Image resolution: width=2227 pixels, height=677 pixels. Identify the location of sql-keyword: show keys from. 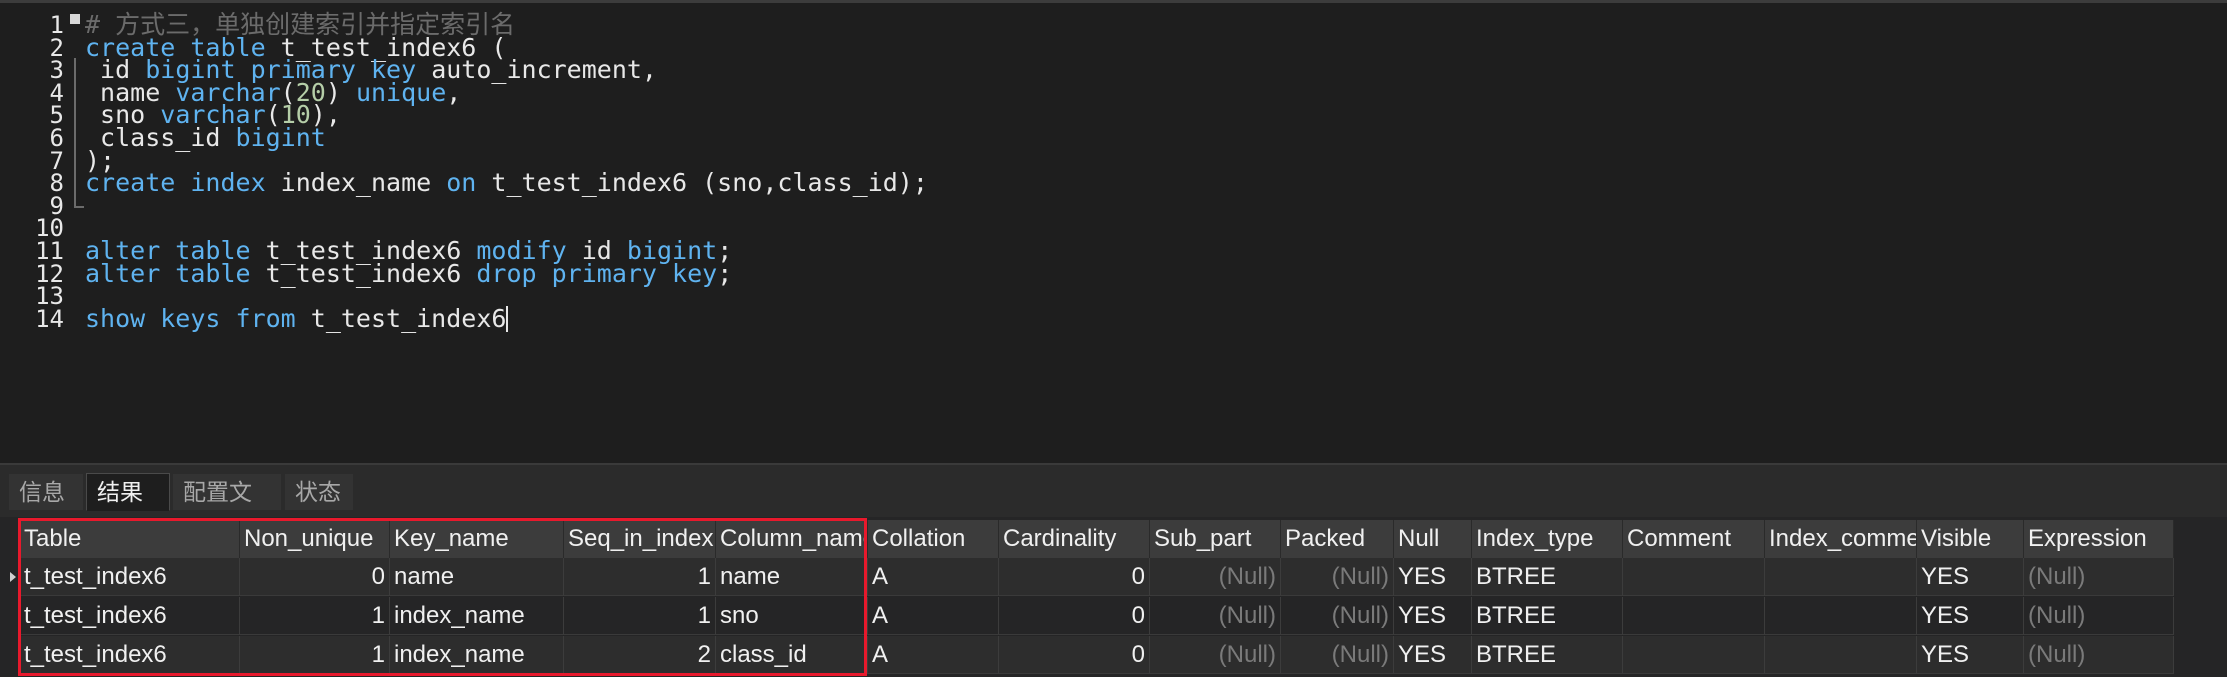
(190, 318).